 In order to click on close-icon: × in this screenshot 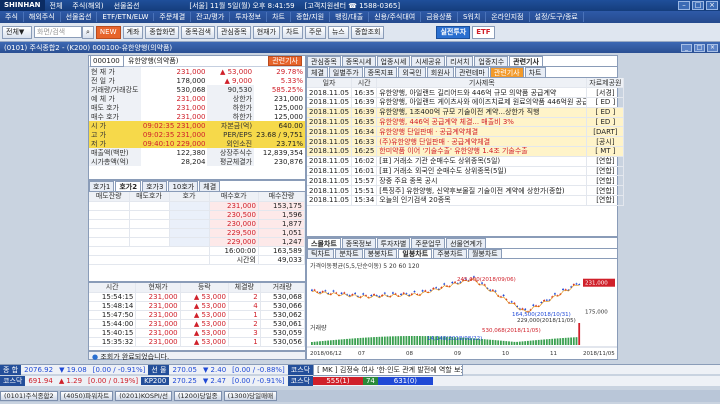, I will do `click(712, 5)`.